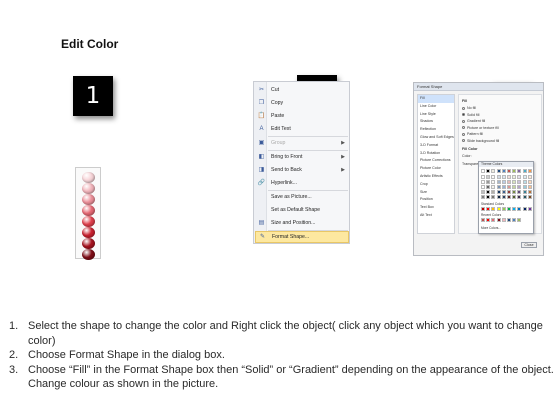  I want to click on fill-option-radio: Gradient fill, so click(473, 121).